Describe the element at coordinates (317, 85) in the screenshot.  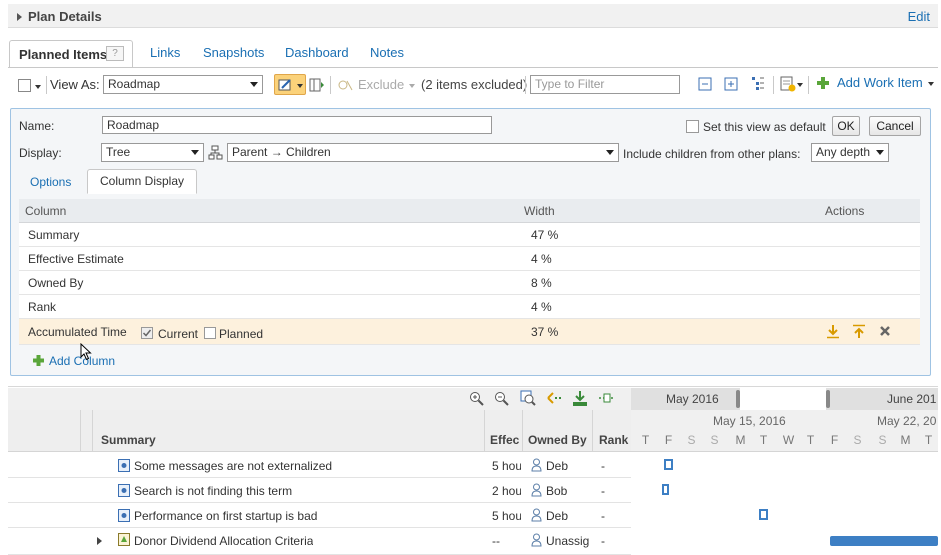
I see `column-layout-icon` at that location.